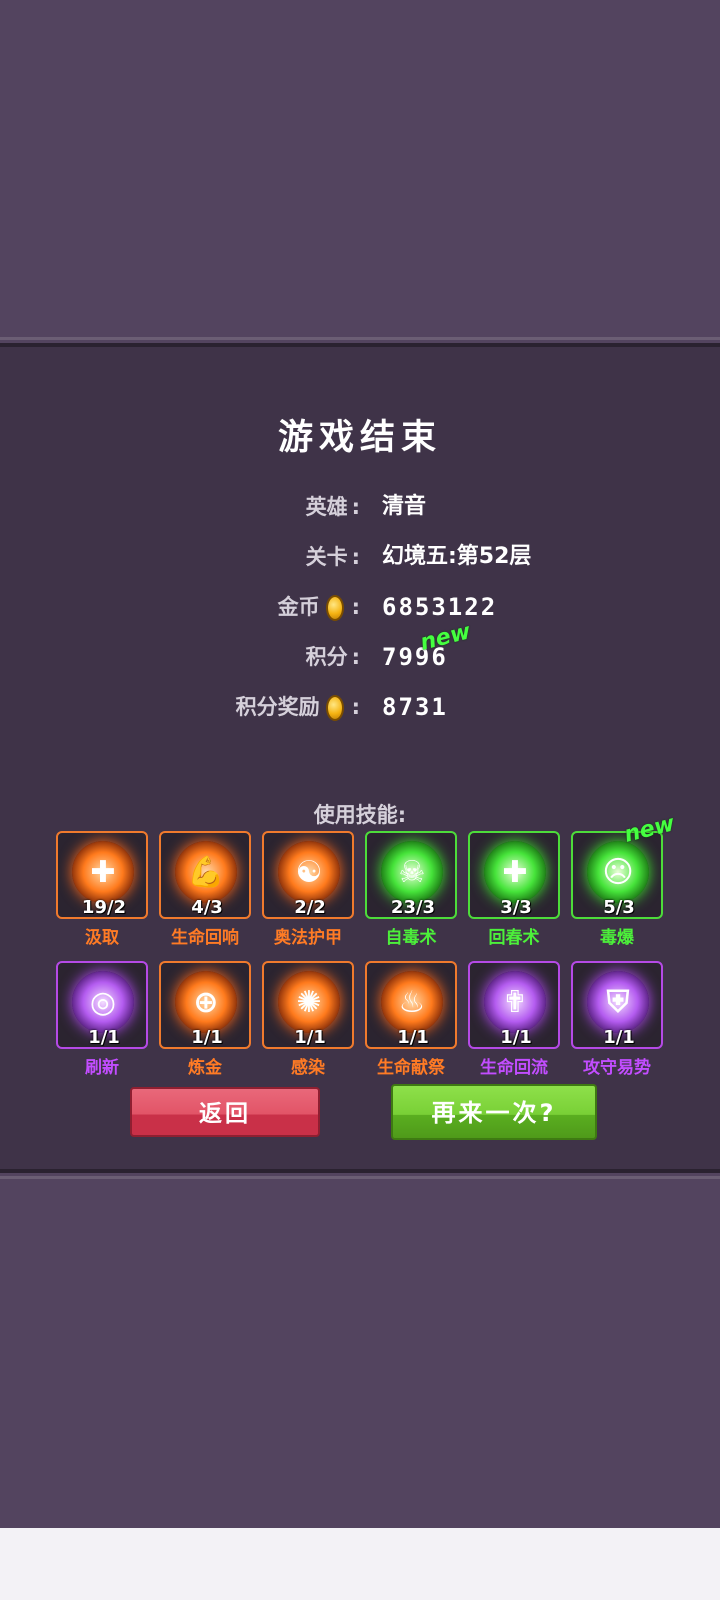  Describe the element at coordinates (308, 1068) in the screenshot. I see `skill-name: 感染` at that location.